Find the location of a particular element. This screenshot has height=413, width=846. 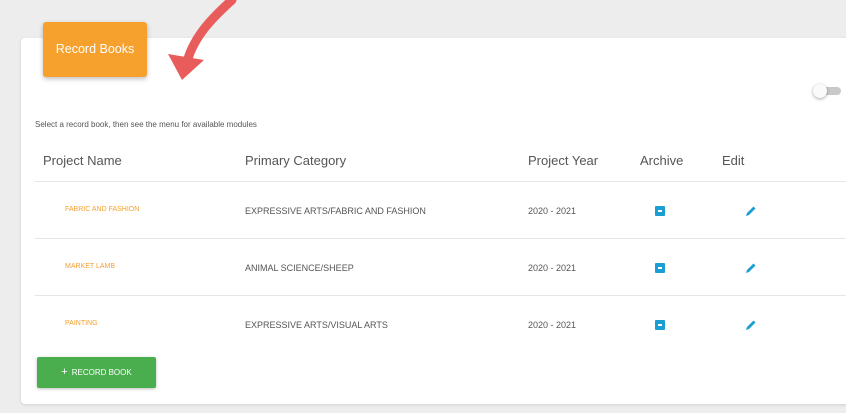

project-name-link: MARKET LAMB is located at coordinates (90, 266).